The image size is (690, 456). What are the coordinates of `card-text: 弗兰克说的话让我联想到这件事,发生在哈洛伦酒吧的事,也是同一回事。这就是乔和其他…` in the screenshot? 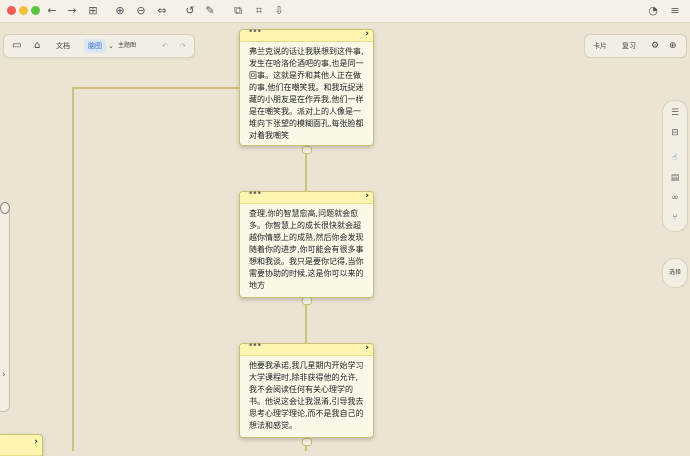 It's located at (306, 93).